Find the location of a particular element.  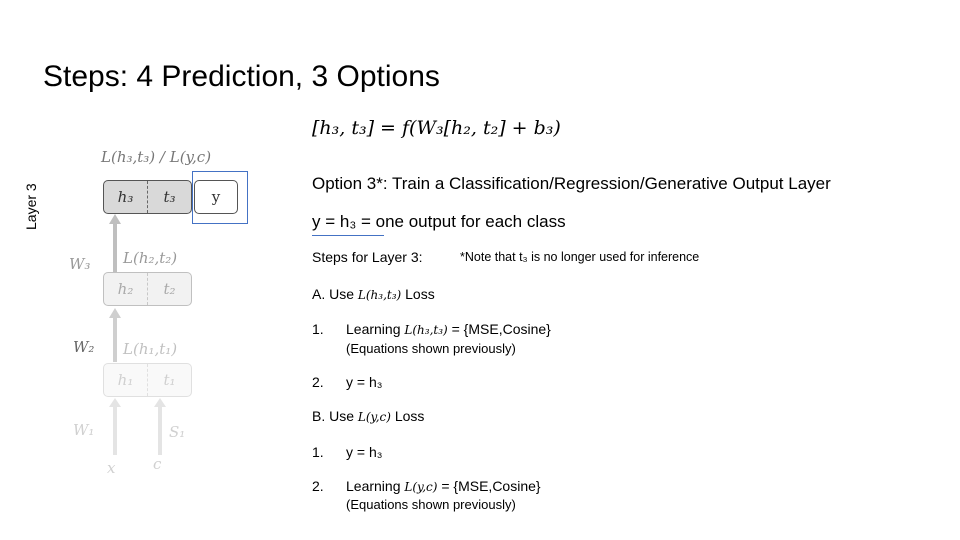

section-b-prefix: B. Use is located at coordinates (333, 416).